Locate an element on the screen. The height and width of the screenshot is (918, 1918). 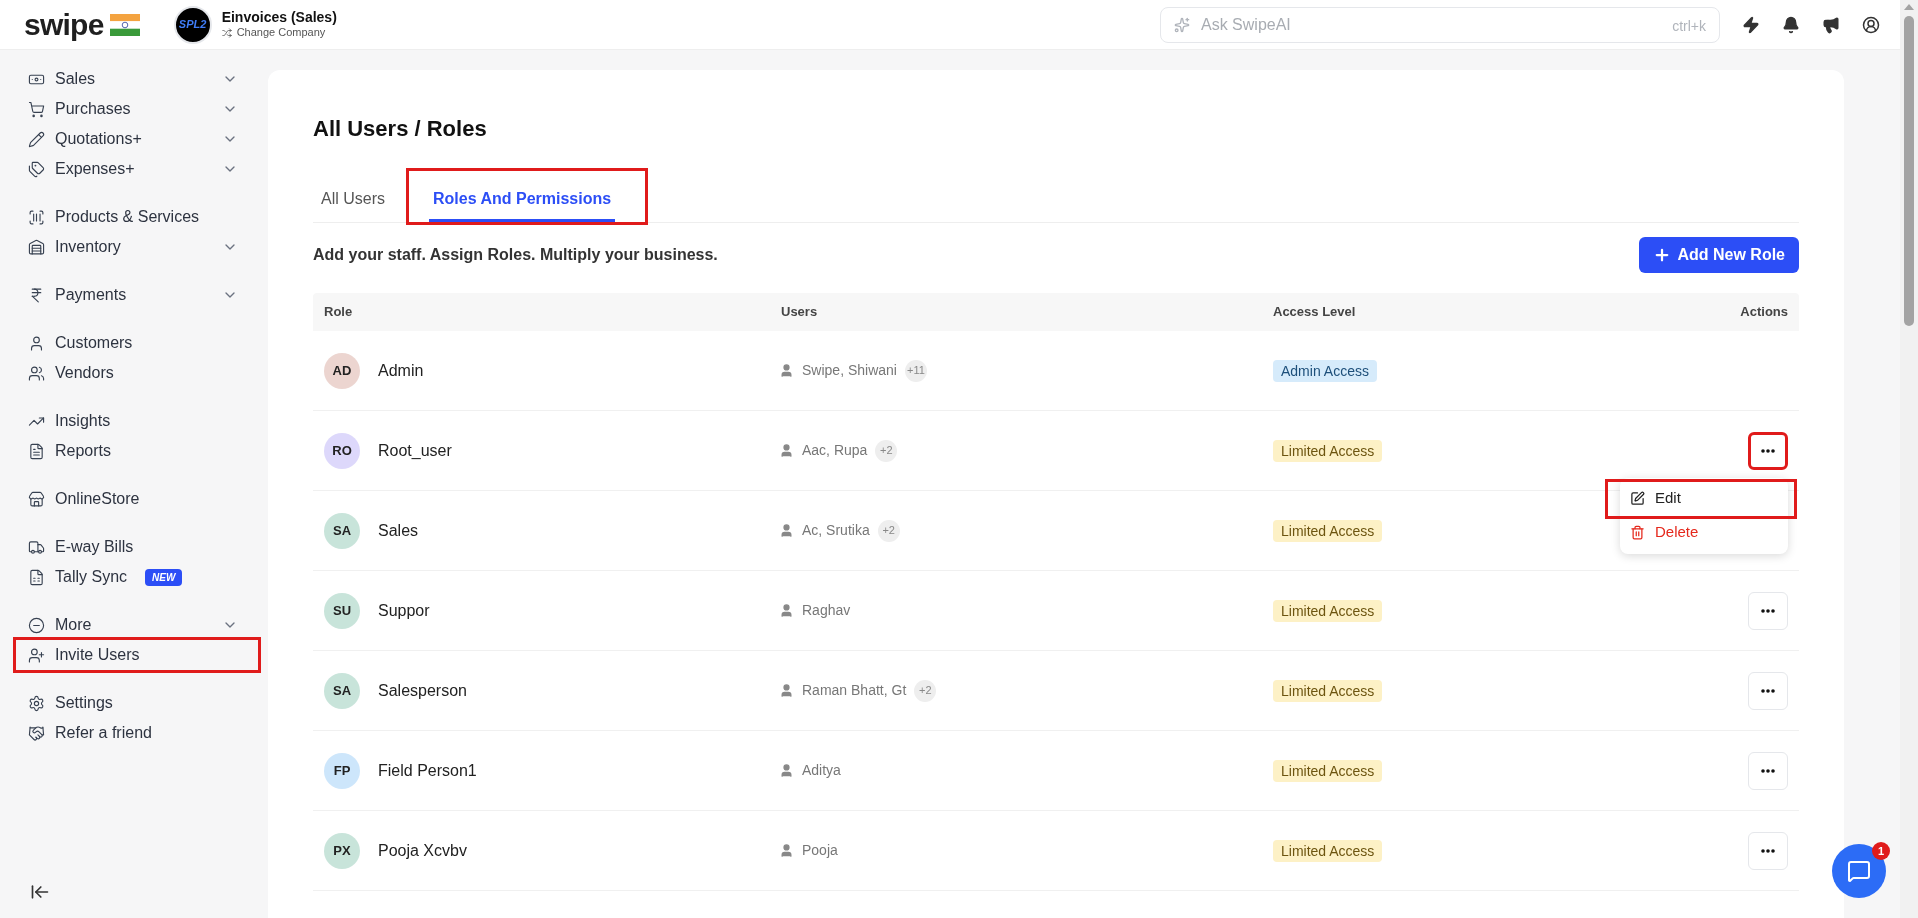
user-names: Raghav is located at coordinates (826, 610).